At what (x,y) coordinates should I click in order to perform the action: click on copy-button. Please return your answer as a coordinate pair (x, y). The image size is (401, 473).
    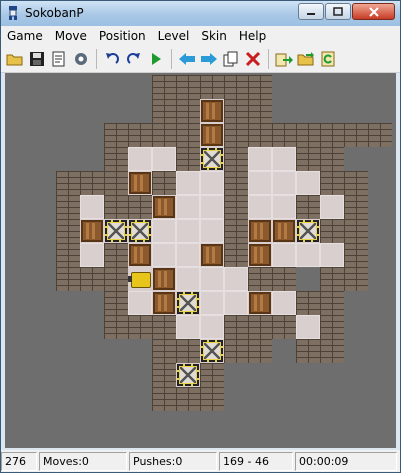
    Looking at the image, I should click on (231, 59).